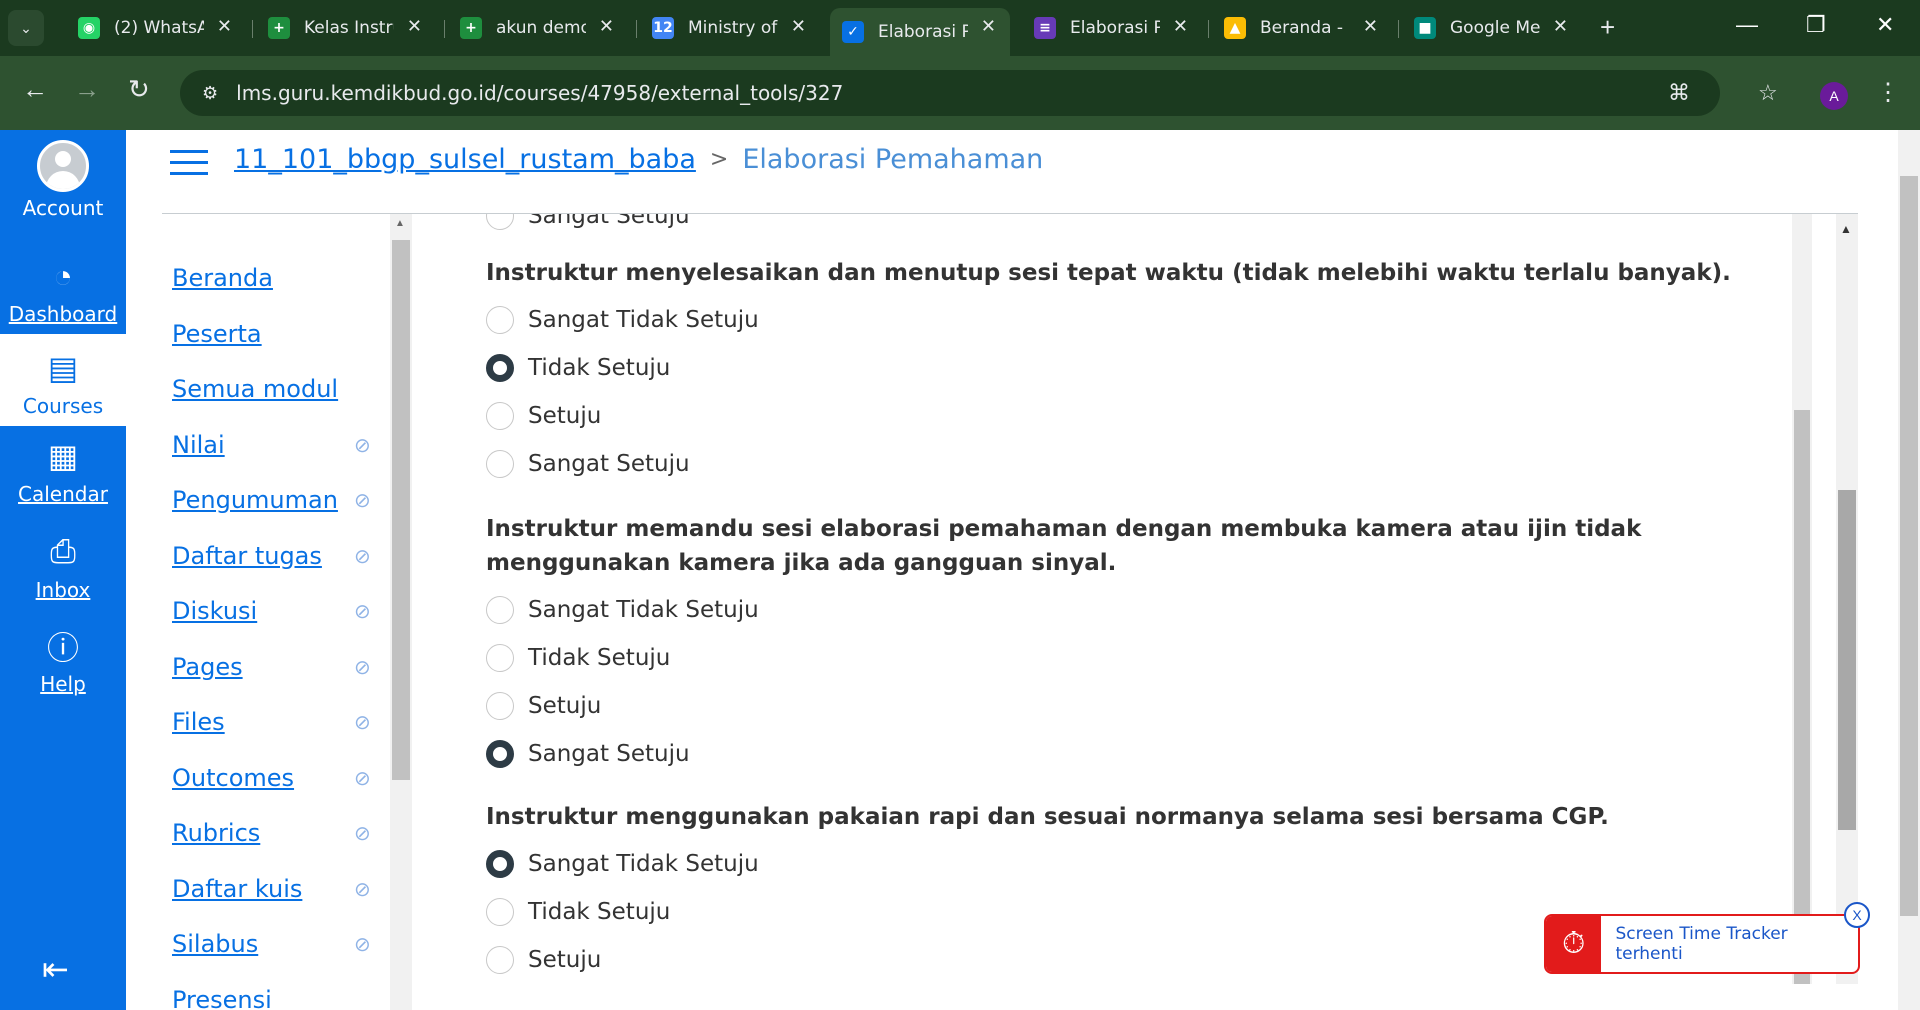  What do you see at coordinates (210, 93) in the screenshot?
I see `site-info-icon: ⚙` at bounding box center [210, 93].